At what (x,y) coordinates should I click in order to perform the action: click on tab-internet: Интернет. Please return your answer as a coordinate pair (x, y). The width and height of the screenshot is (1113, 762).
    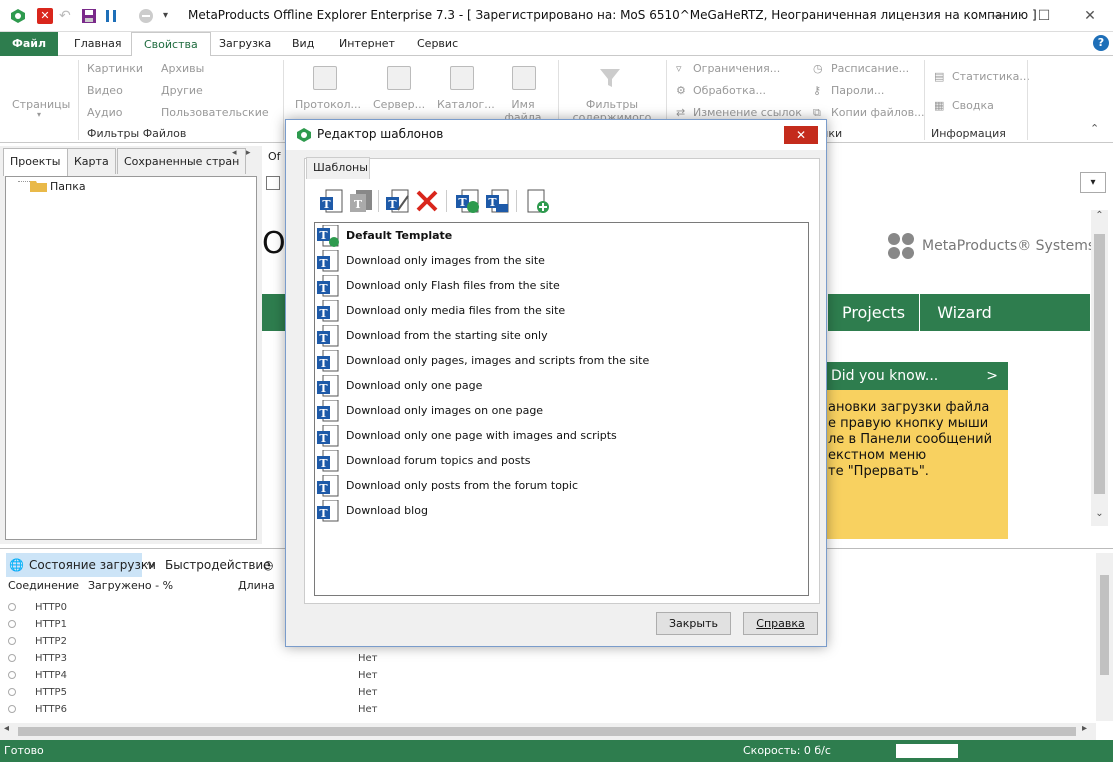
    Looking at the image, I should click on (367, 44).